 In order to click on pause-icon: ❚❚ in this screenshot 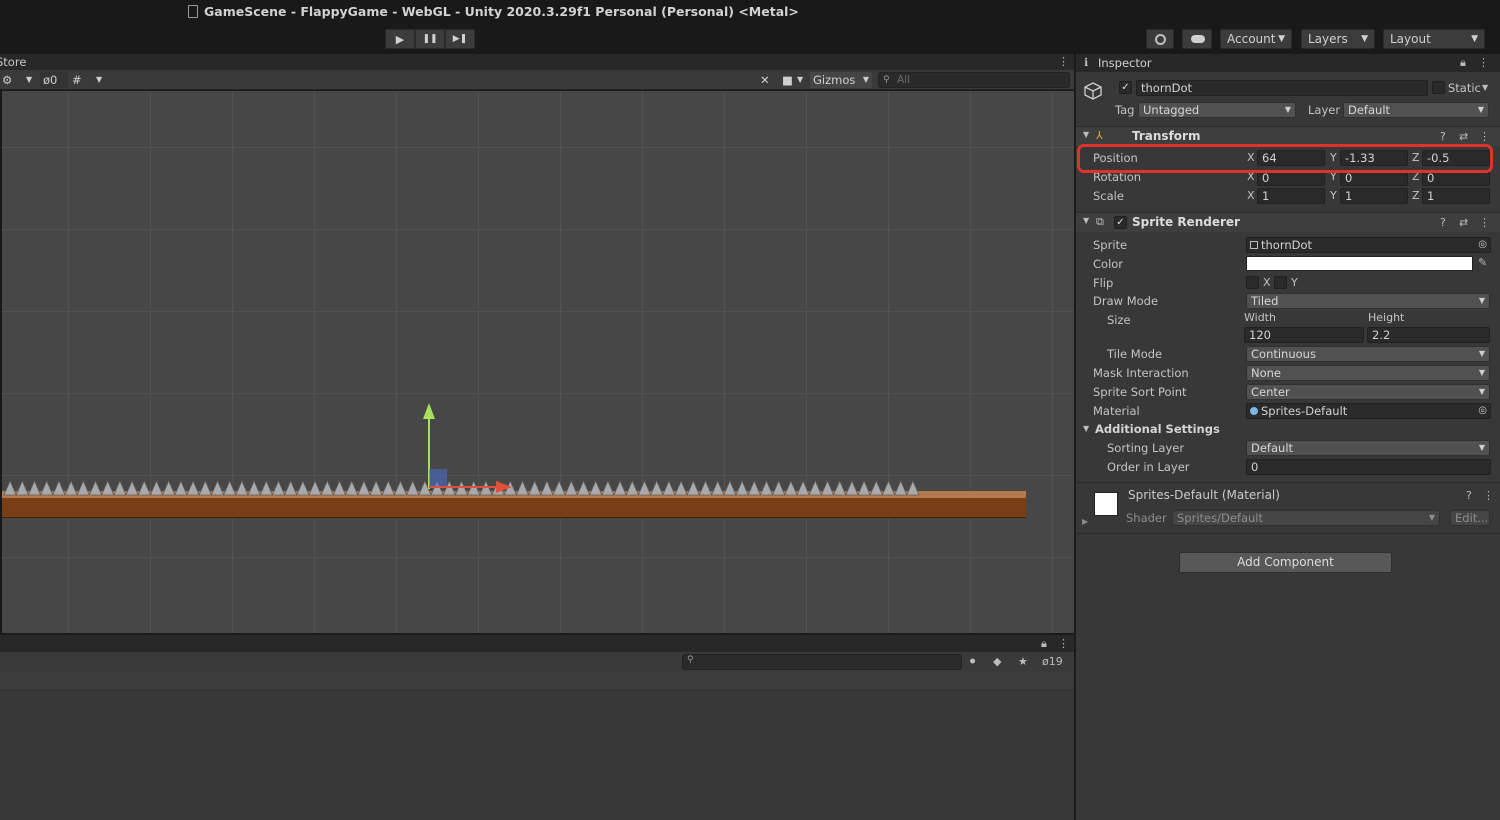, I will do `click(430, 39)`.